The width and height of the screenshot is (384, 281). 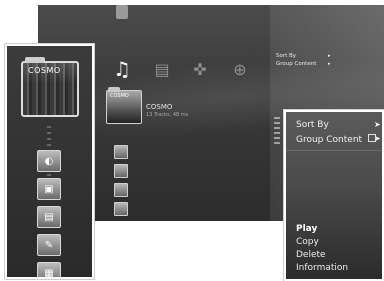 I want to click on option-sort-by: Sort By, so click(x=286, y=56).